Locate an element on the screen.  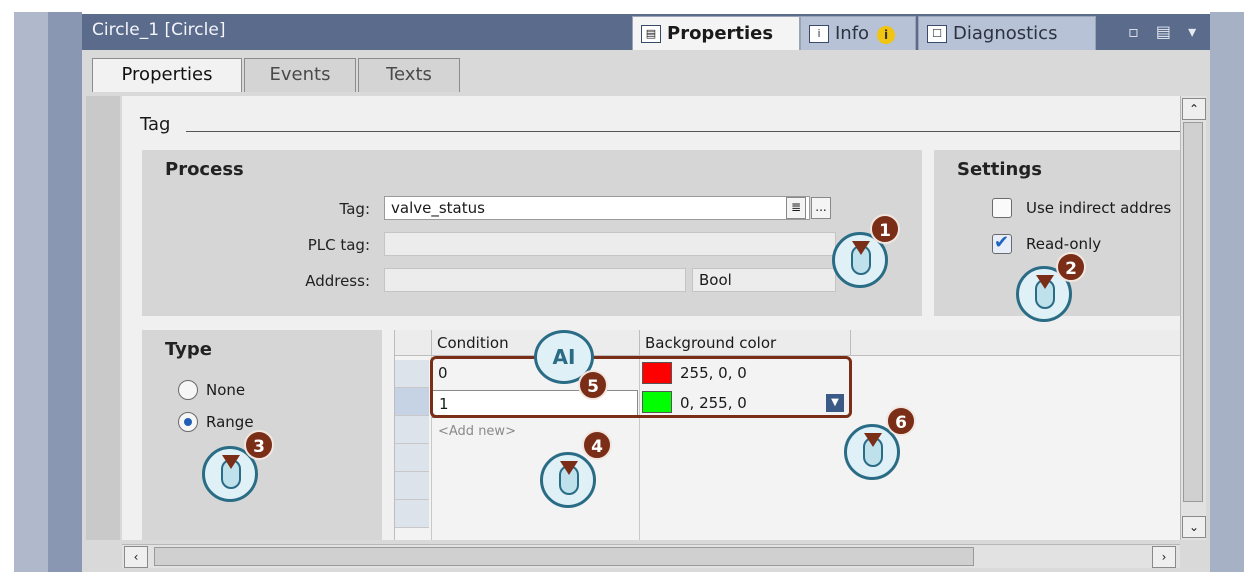
tab-properties: Properties is located at coordinates (167, 75).